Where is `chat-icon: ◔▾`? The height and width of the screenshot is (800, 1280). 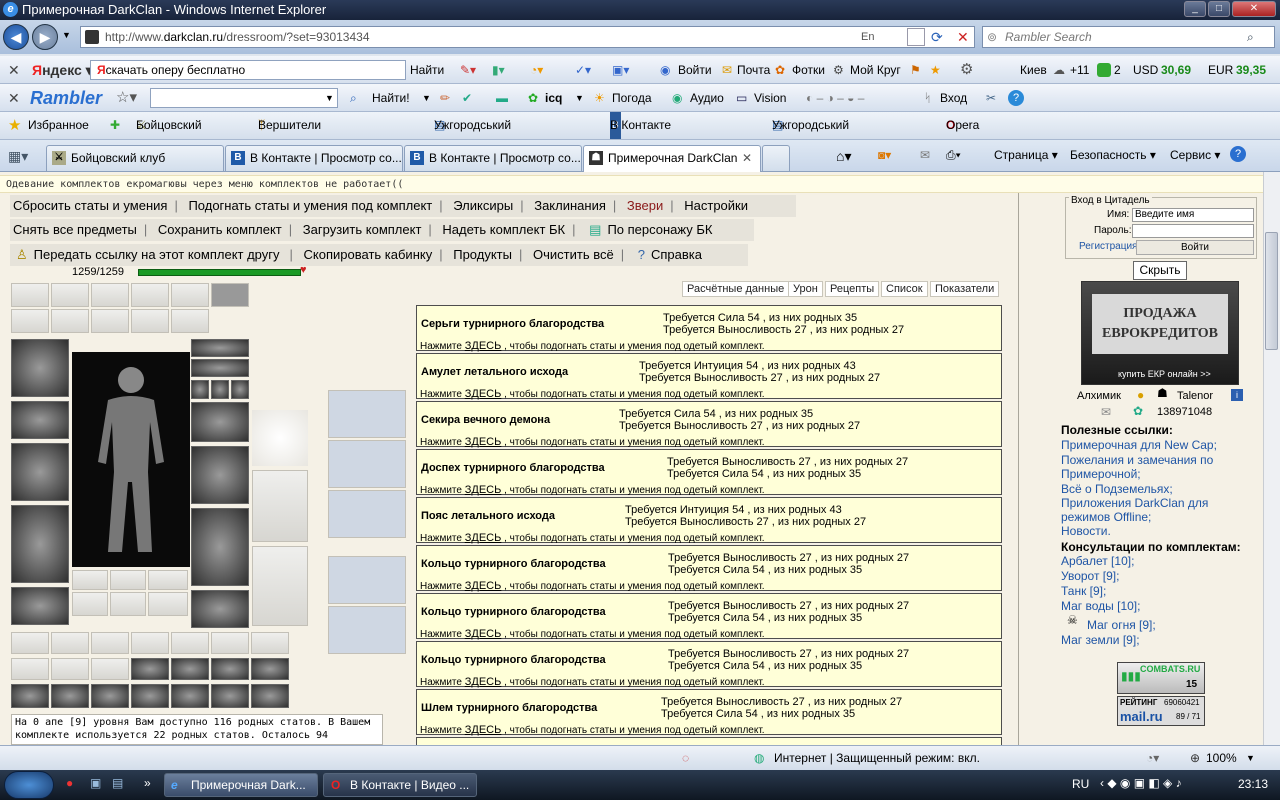 chat-icon: ◔▾ is located at coordinates (536, 70).